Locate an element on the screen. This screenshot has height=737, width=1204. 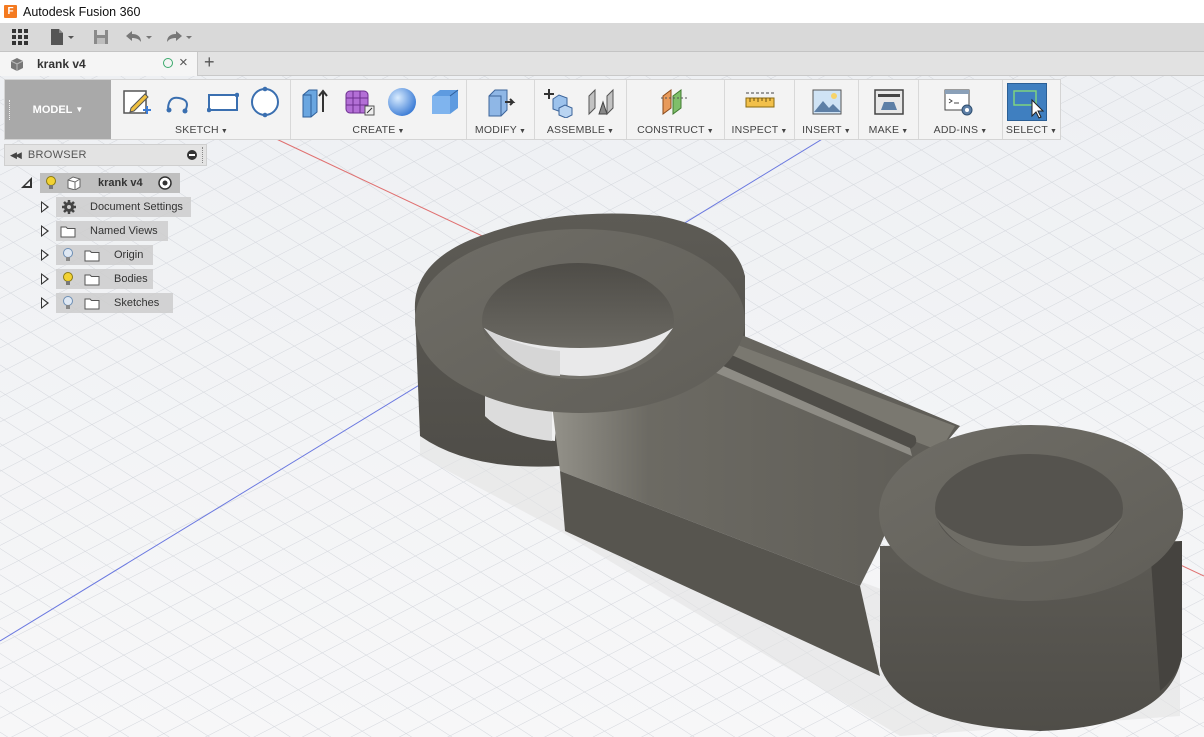
measure-icon is located at coordinates (760, 102).